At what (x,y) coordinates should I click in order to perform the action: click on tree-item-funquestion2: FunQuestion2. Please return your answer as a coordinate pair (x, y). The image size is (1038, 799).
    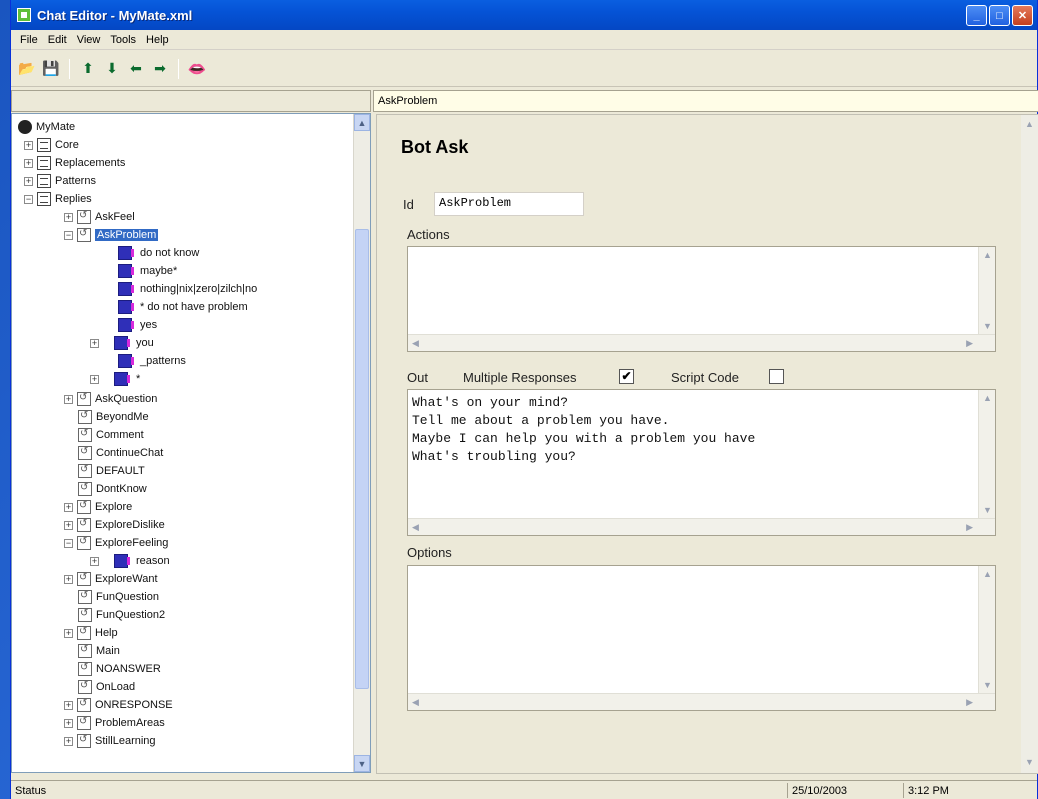
    Looking at the image, I should click on (121, 615).